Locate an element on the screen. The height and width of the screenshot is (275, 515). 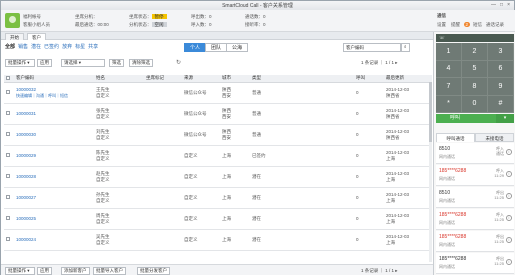
table-row: 10000028 赵先生 自定义 自定义 上海 潜在 0 2014-12-03 上海 is located at coordinates (218, 177).